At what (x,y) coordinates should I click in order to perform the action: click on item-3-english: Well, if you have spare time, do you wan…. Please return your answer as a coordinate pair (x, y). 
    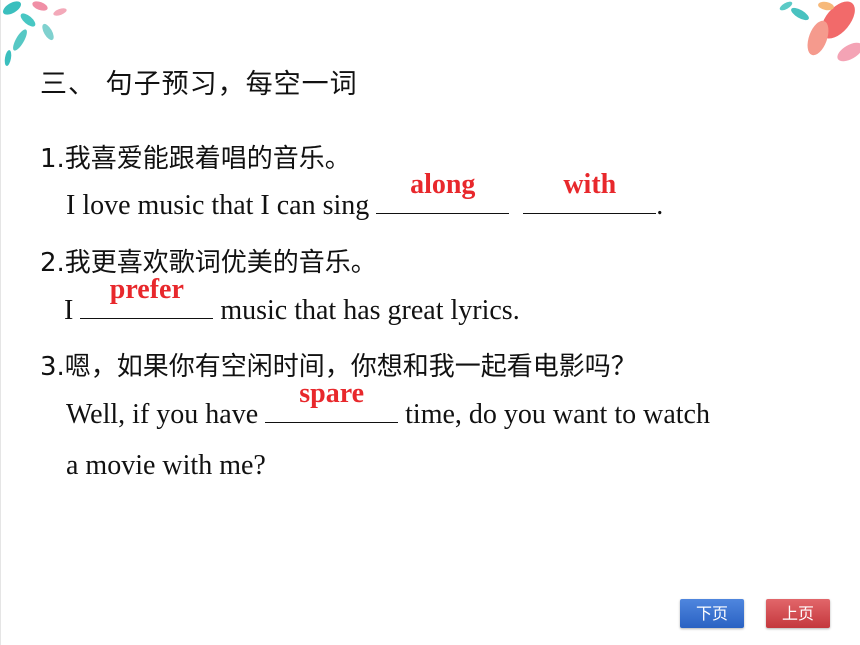
    Looking at the image, I should click on (388, 404).